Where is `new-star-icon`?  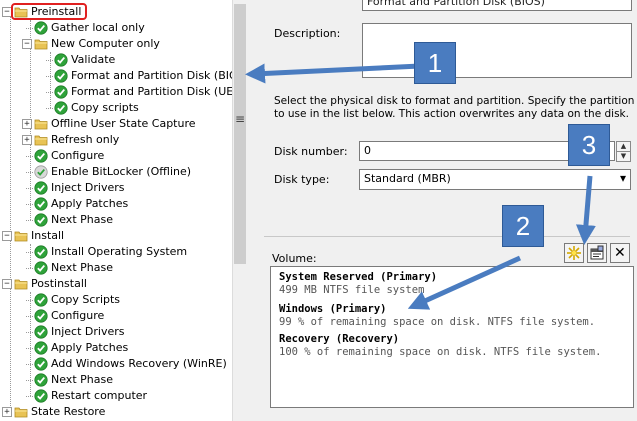
new-star-icon is located at coordinates (574, 253).